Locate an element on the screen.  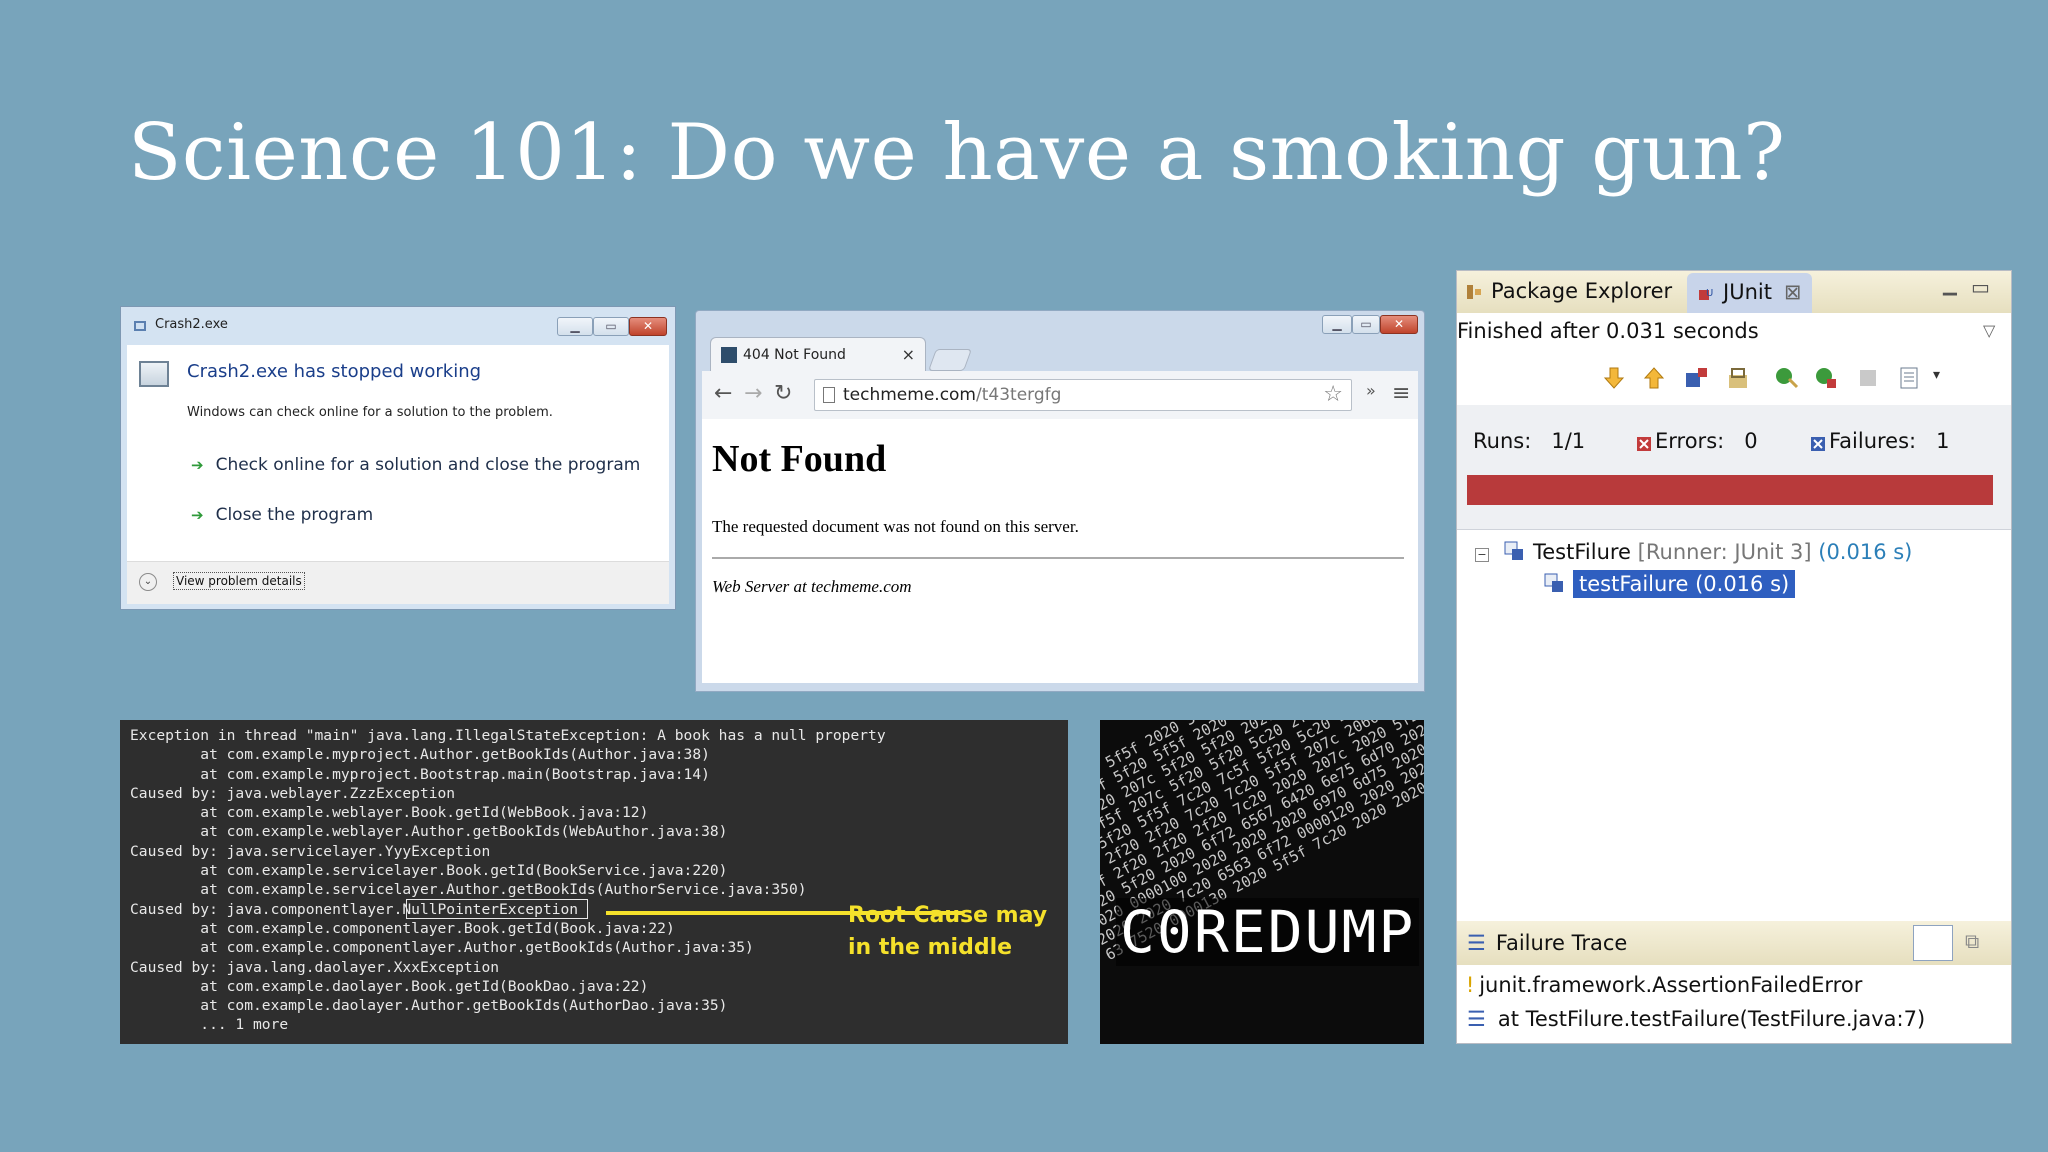
package-explorer-icon is located at coordinates (1474, 292).